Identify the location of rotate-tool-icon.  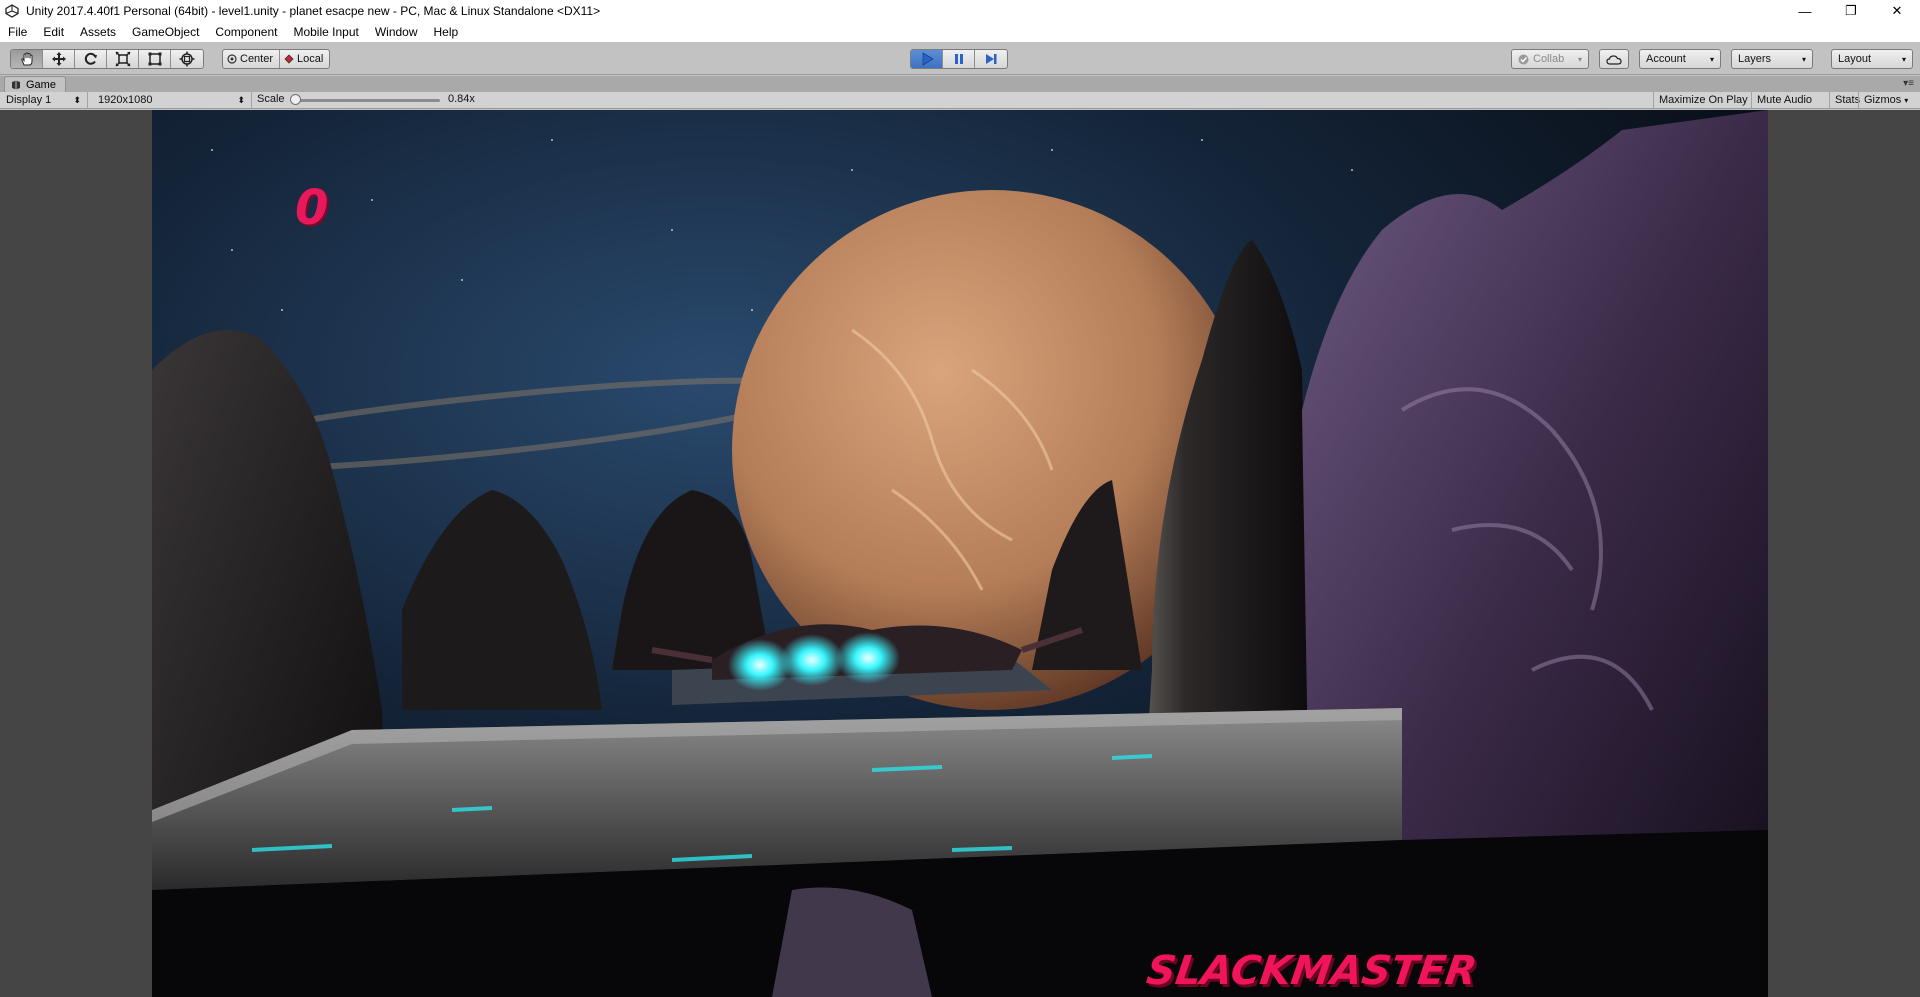
(91, 59).